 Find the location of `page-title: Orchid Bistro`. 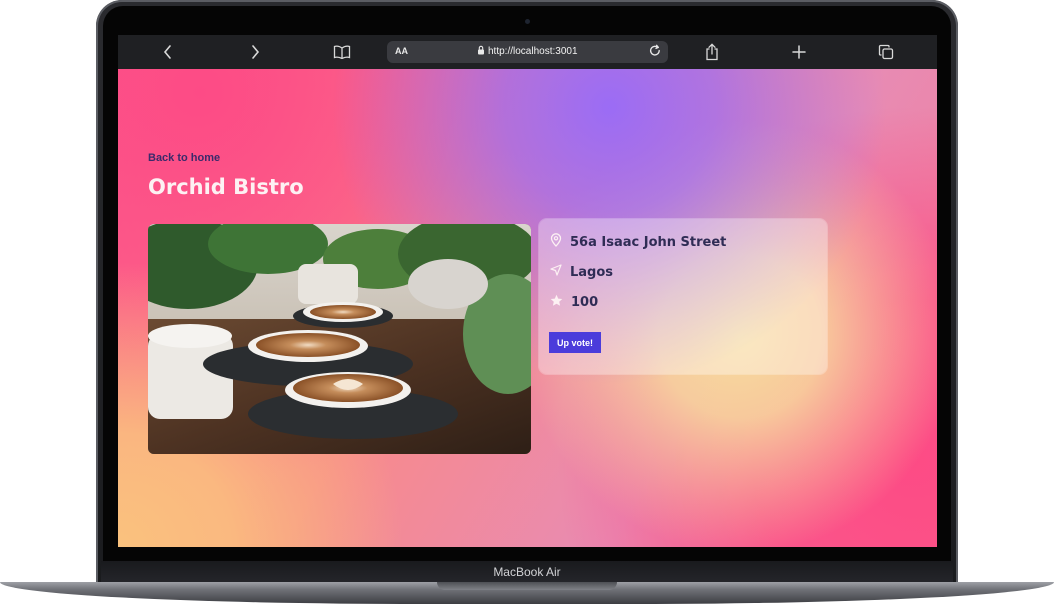

page-title: Orchid Bistro is located at coordinates (226, 187).